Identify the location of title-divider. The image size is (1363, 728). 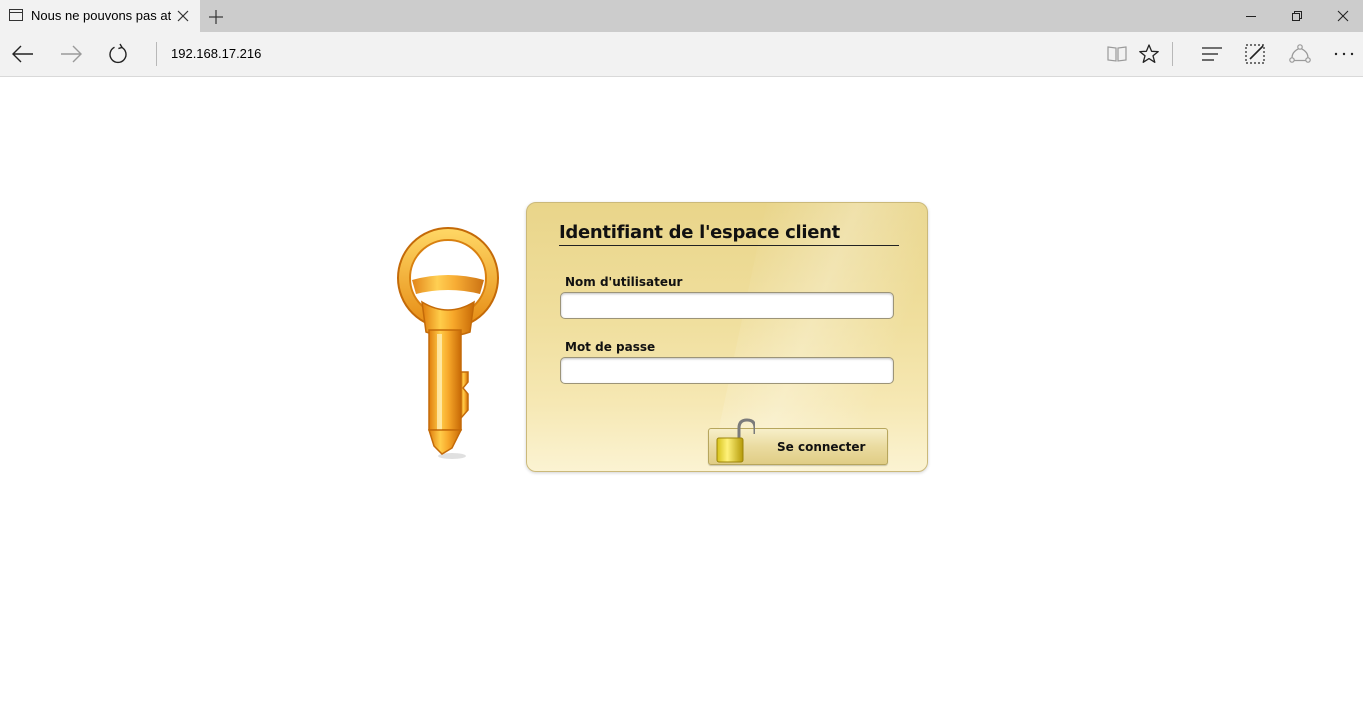
(729, 245).